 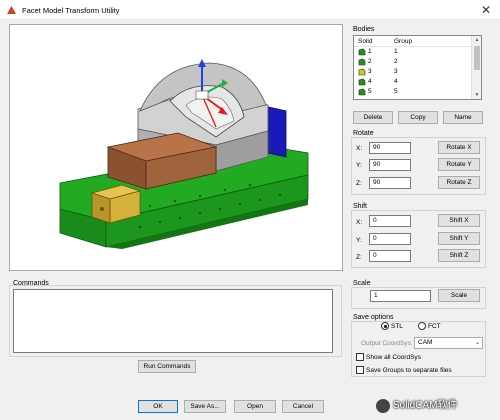 What do you see at coordinates (459, 164) in the screenshot?
I see `rotate-y-button: Rotate Y` at bounding box center [459, 164].